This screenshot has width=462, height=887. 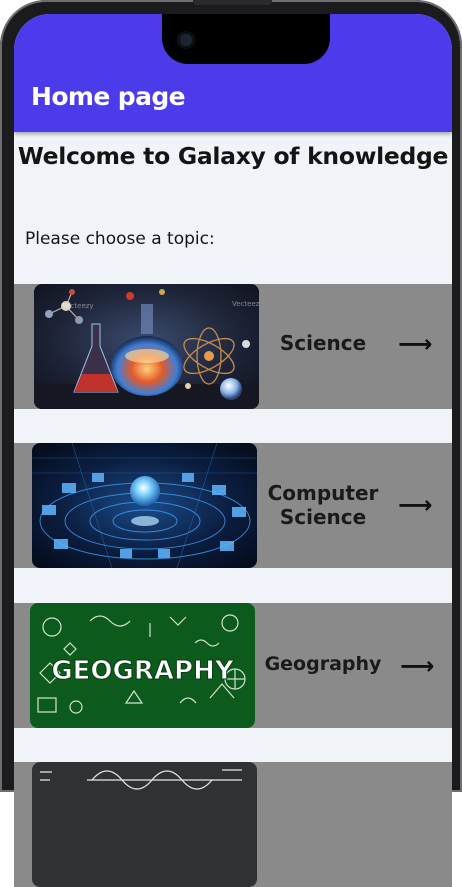 What do you see at coordinates (232, 2) in the screenshot?
I see `speaker-grille` at bounding box center [232, 2].